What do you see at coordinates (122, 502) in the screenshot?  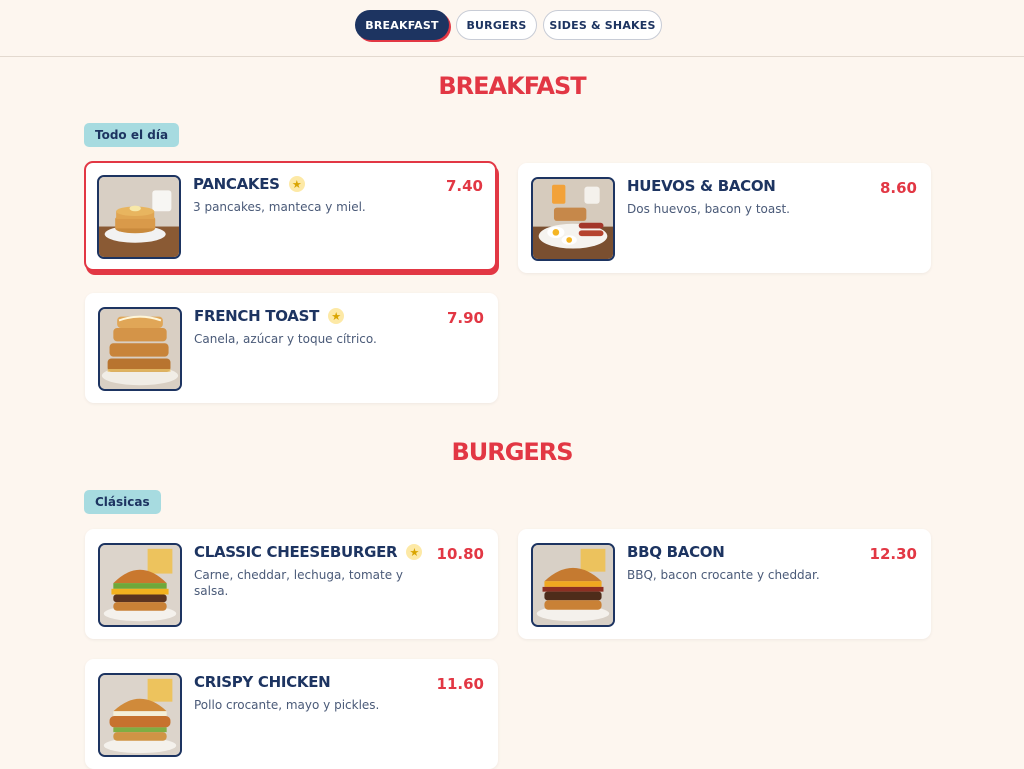 I see `section-tag-burgers: Clásicas` at bounding box center [122, 502].